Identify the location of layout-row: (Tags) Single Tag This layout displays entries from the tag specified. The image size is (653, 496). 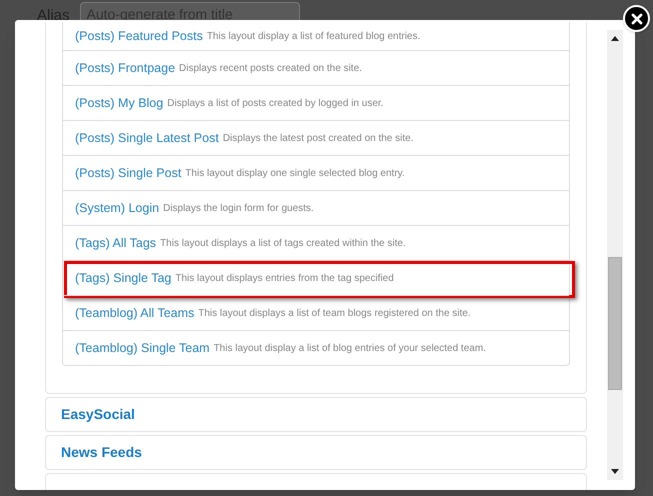
(316, 277).